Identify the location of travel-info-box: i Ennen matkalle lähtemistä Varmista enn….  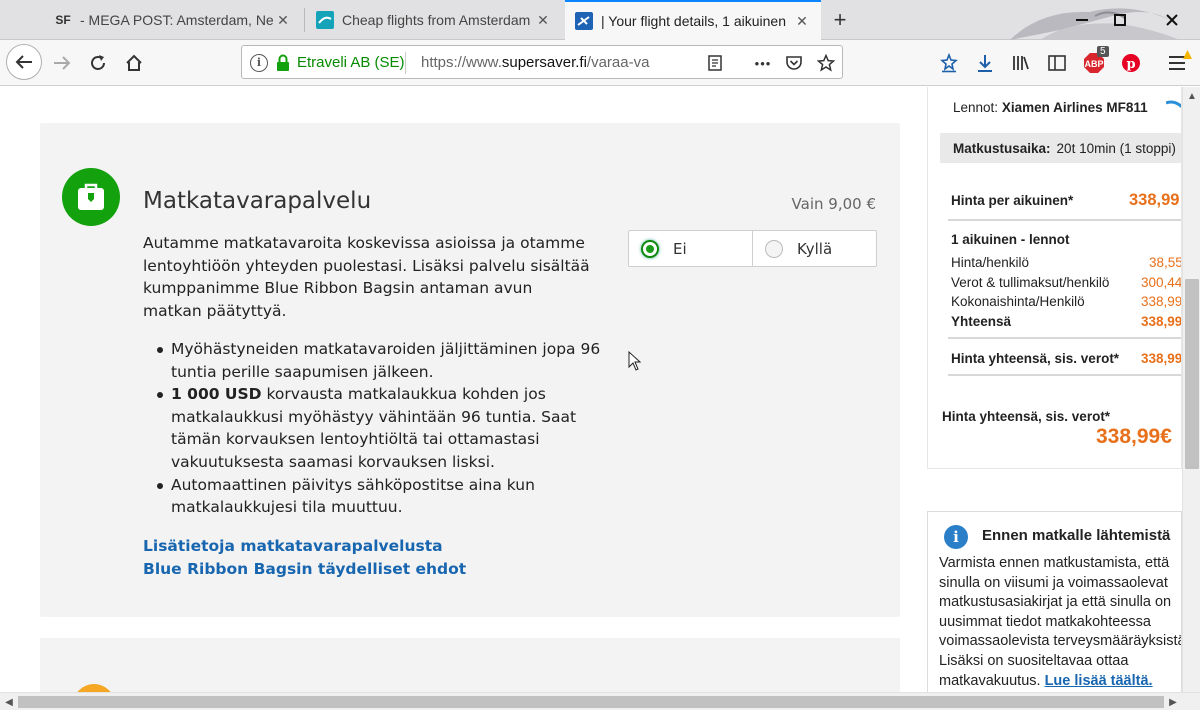
(1054, 601).